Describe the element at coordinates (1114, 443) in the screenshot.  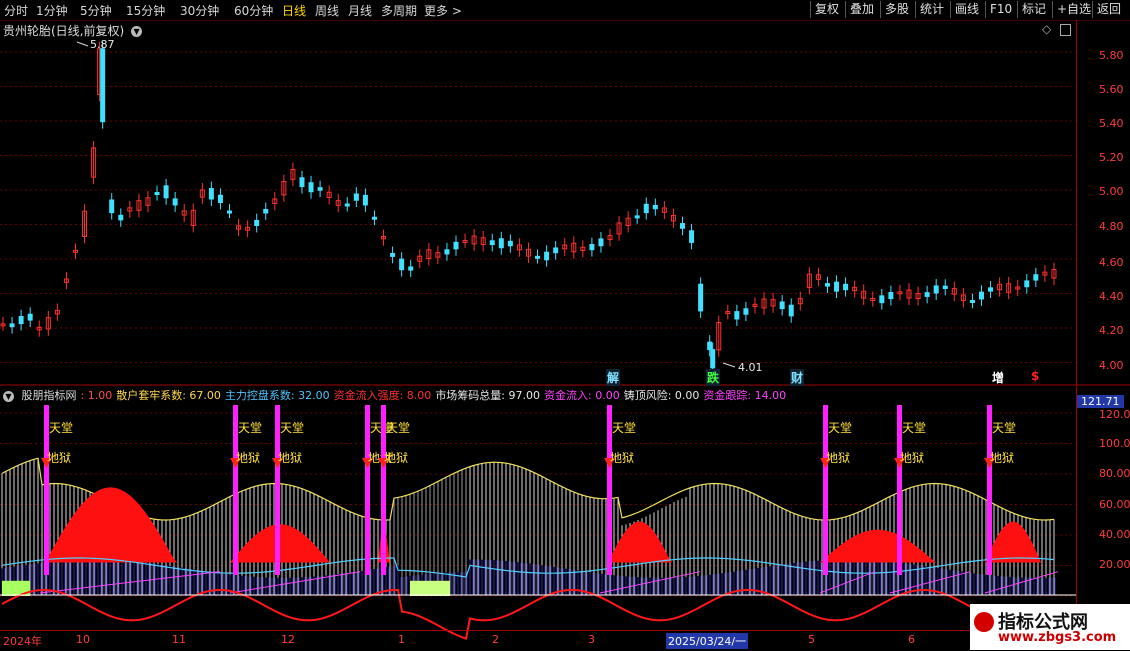
I see `indicator-axis-tick: 100.0` at that location.